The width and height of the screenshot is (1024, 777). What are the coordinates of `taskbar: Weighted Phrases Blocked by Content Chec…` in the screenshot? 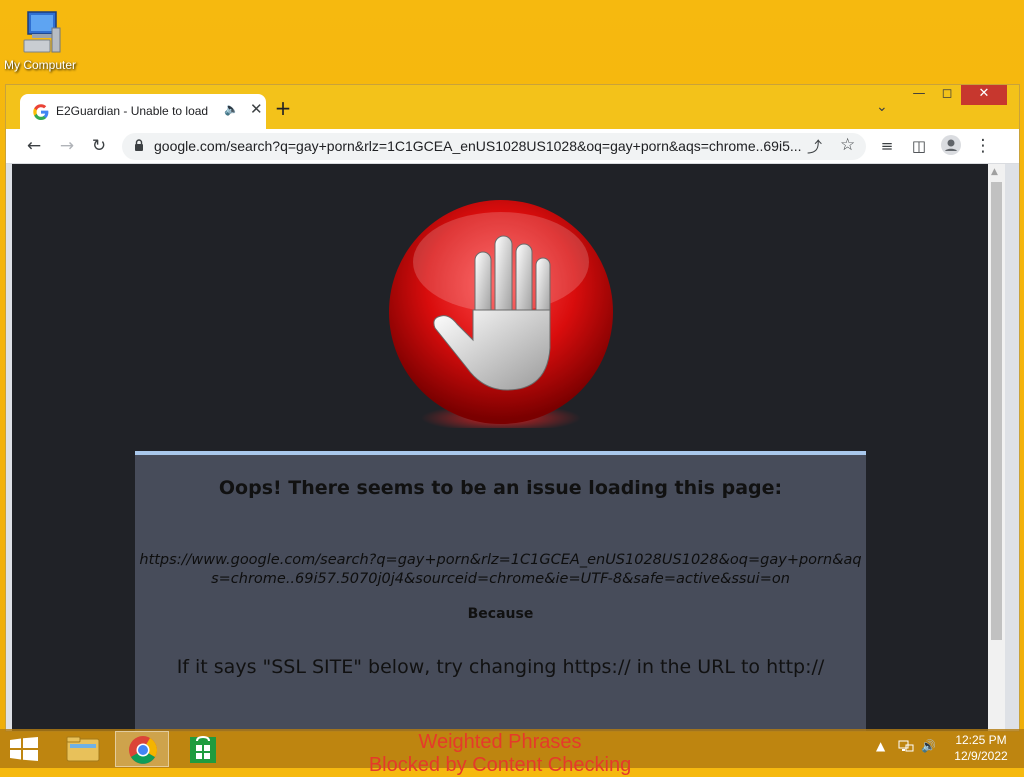 It's located at (512, 752).